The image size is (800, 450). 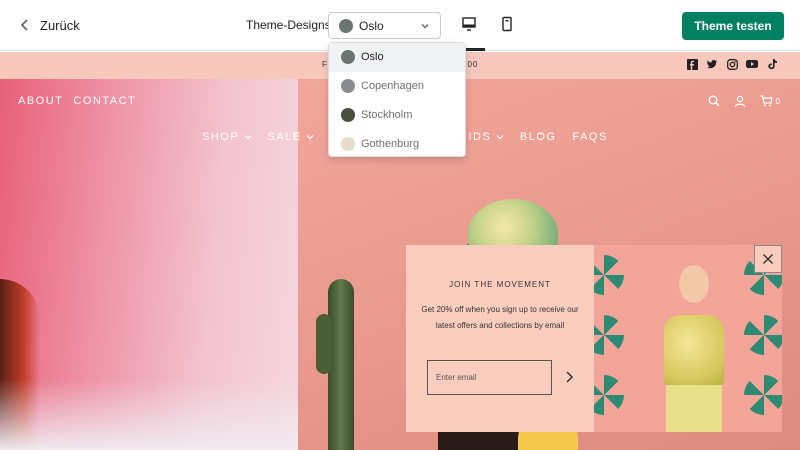 What do you see at coordinates (40, 101) in the screenshot?
I see `nav-about: ABOUT` at bounding box center [40, 101].